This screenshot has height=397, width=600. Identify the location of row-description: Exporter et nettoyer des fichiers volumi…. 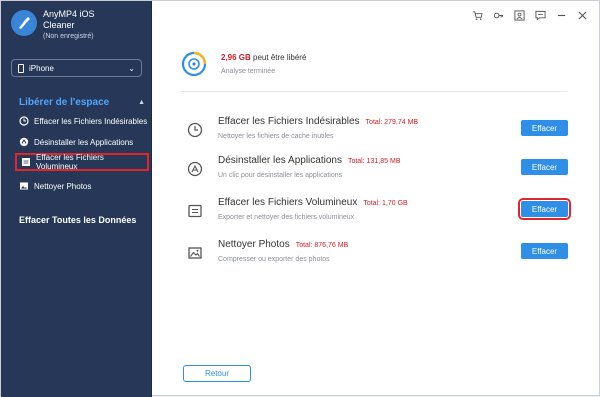
(286, 217).